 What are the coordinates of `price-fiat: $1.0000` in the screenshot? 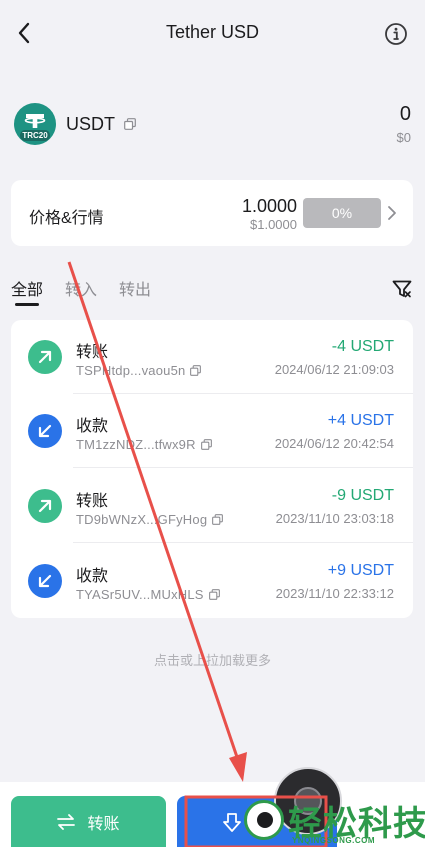 It's located at (273, 224).